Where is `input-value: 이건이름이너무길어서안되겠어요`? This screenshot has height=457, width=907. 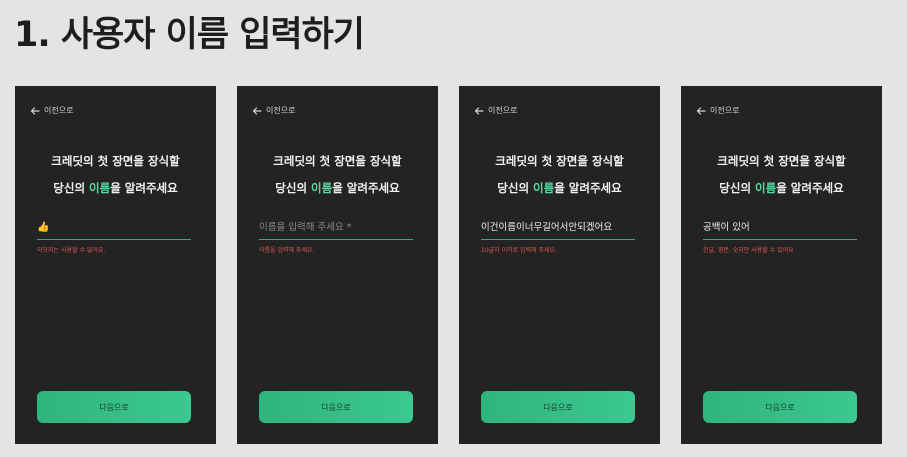 input-value: 이건이름이너무길어서안되겠어요 is located at coordinates (547, 227).